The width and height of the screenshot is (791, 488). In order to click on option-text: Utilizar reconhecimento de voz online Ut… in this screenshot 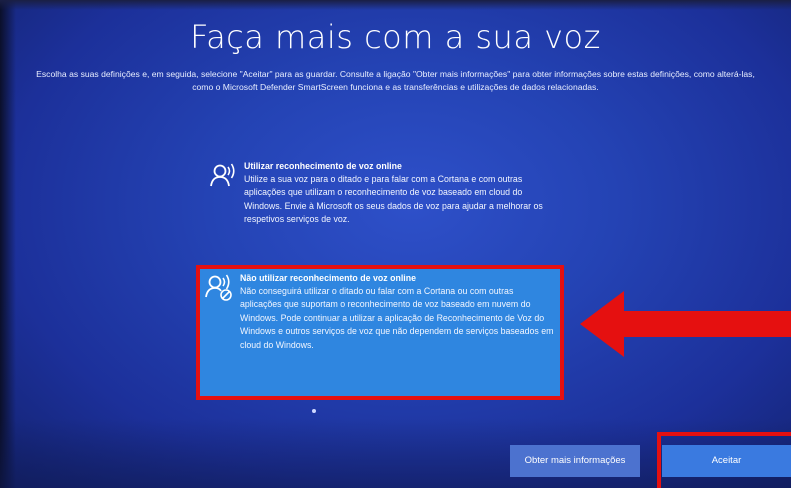, I will do `click(396, 193)`.